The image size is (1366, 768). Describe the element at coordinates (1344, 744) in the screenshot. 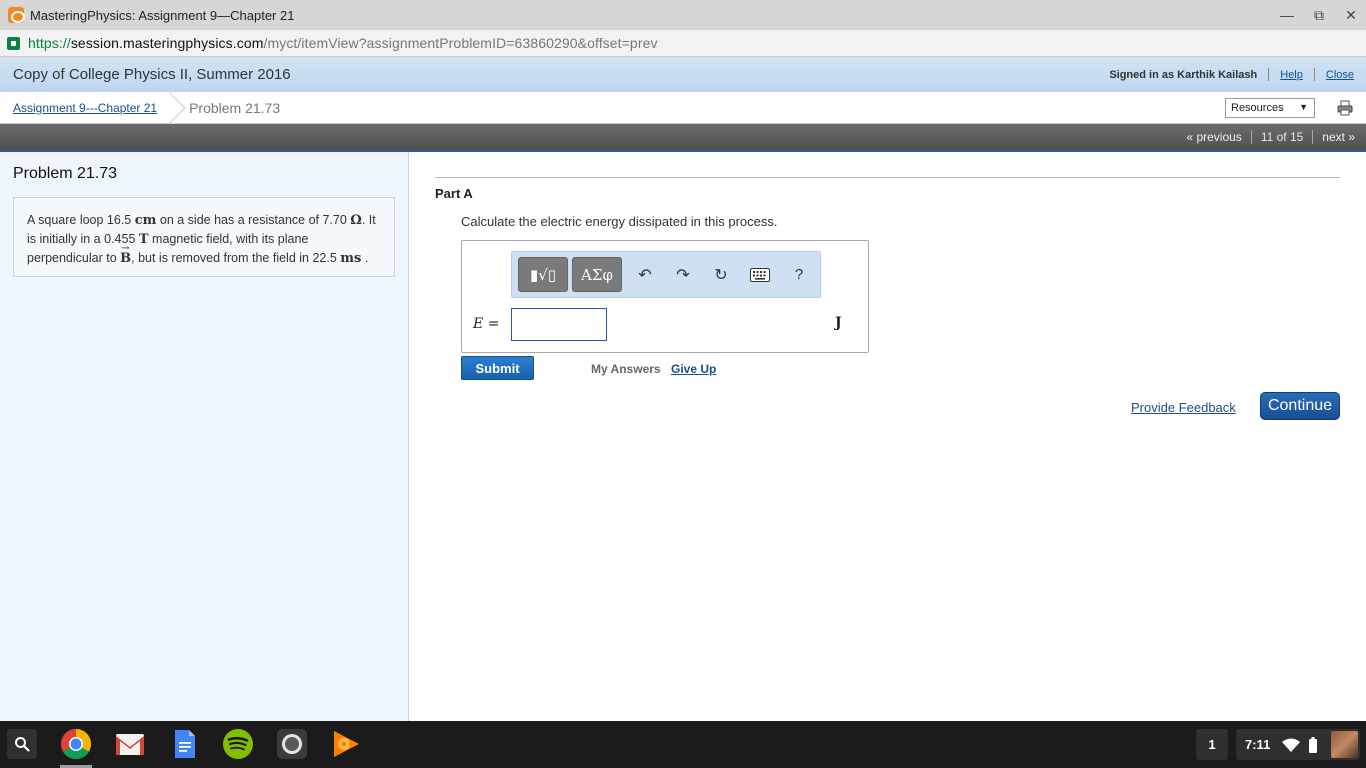

I see `user-avatar` at that location.